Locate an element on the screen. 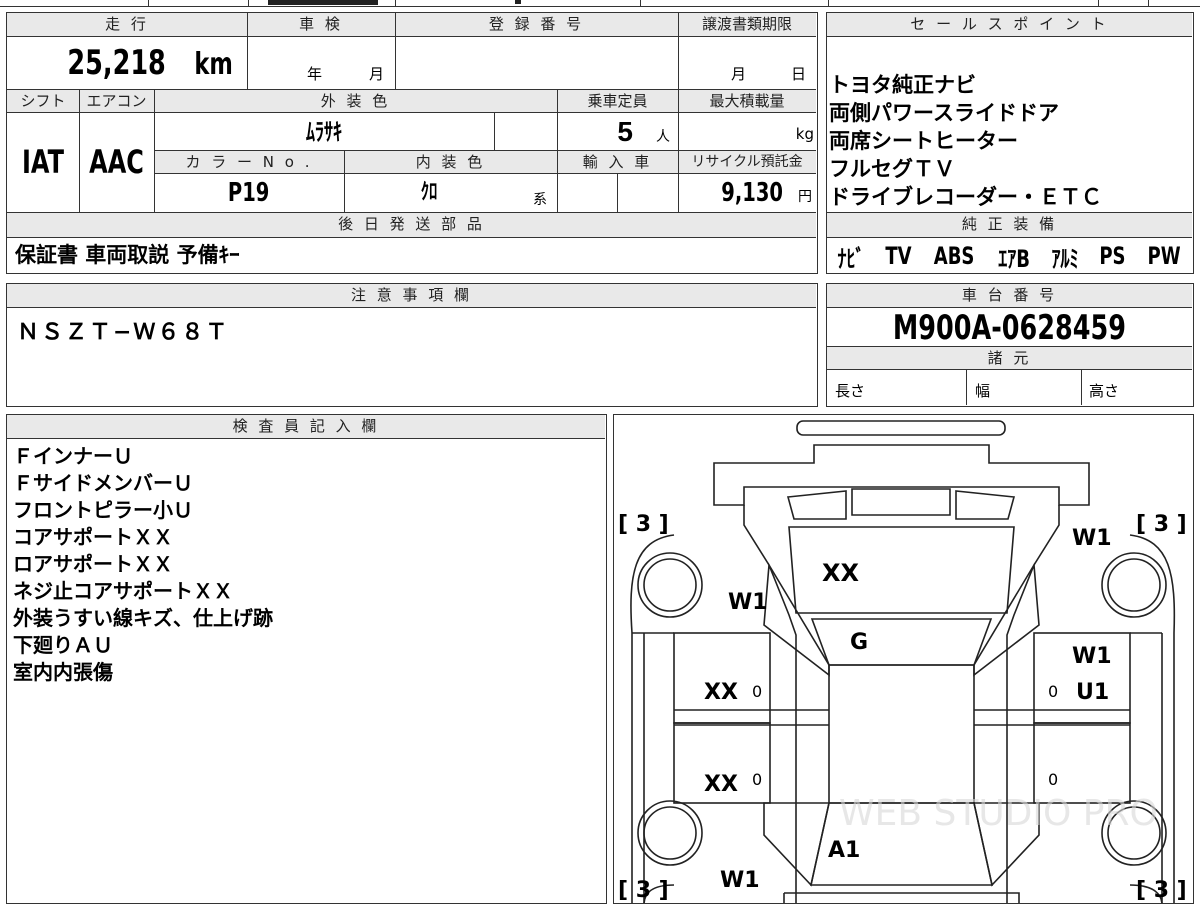 The width and height of the screenshot is (1200, 904). genuine-equipment-list: ﾅﾋﾞ TV ABS ｴｱB ｱﾙﾐ PS PW is located at coordinates (1009, 256).